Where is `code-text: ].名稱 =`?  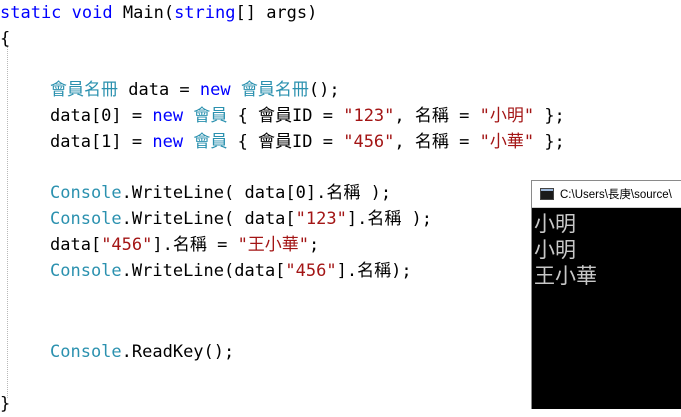
code-text: ].名稱 = is located at coordinates (195, 245).